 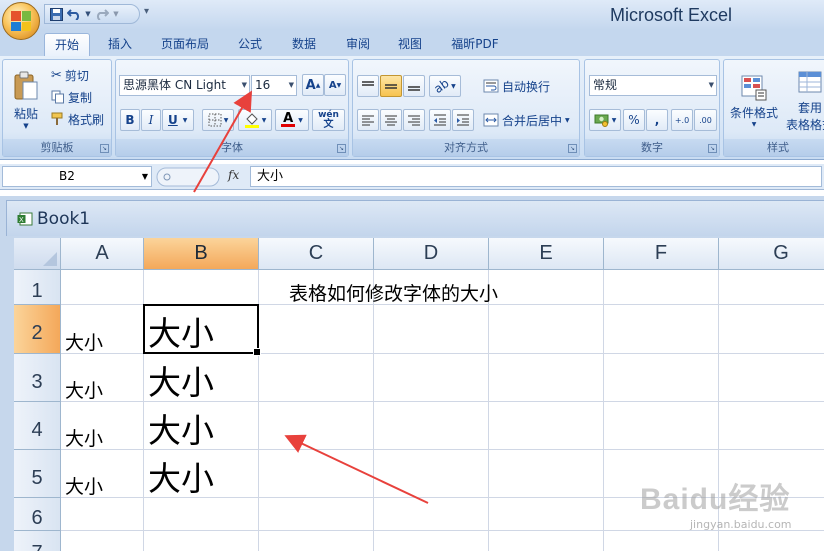 What do you see at coordinates (37, 329) in the screenshot?
I see `row-header-2: 2` at bounding box center [37, 329].